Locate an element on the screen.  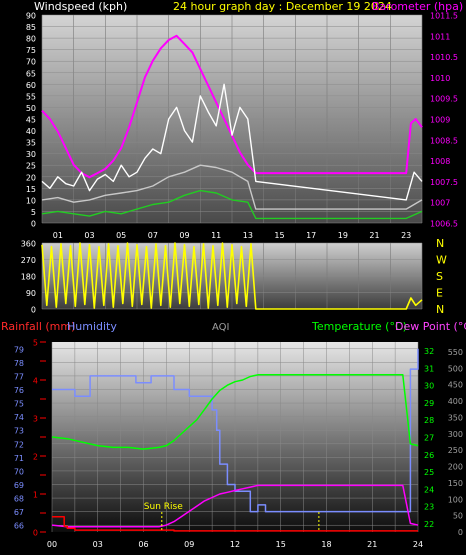
aqi-tick-label: 350 is located at coordinates (455, 417).